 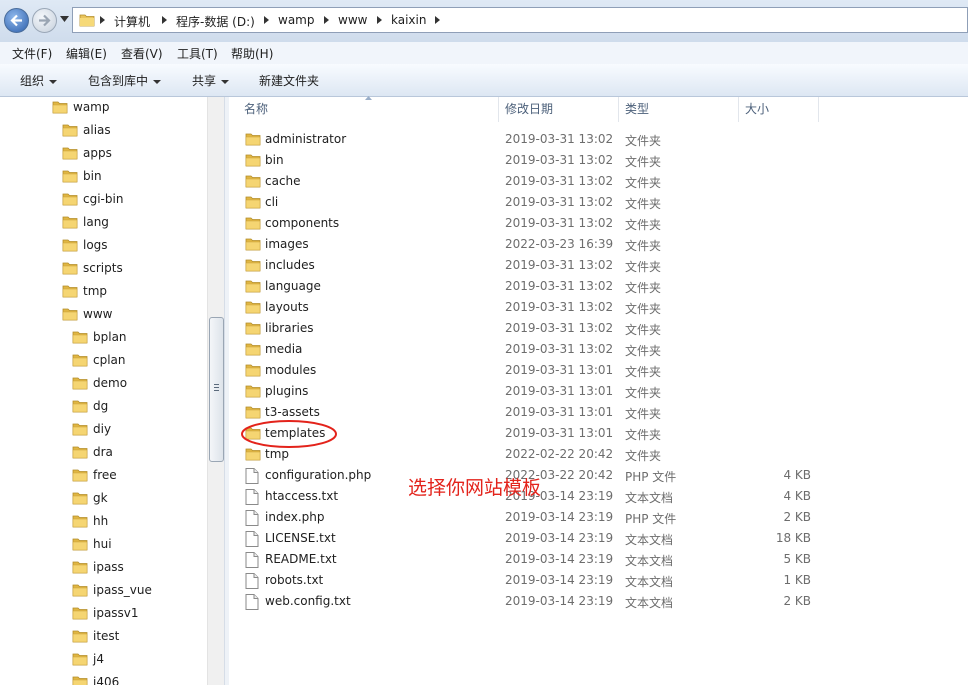 I want to click on file-size: 4 KB, so click(x=797, y=496).